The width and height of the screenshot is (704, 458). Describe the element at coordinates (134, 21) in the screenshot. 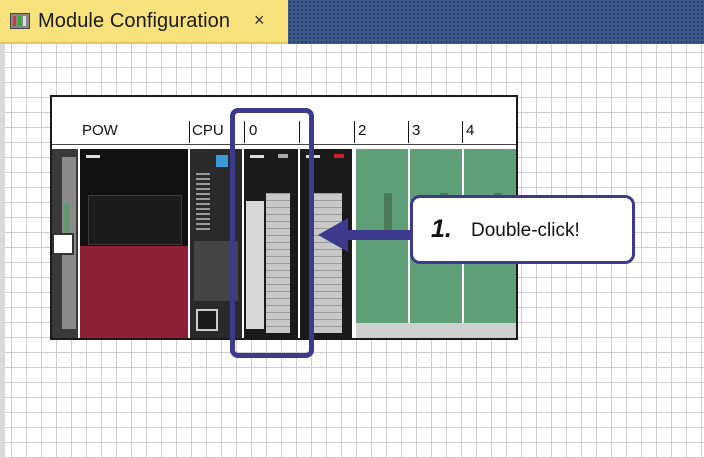

I see `tab-title: Module Configuration` at that location.